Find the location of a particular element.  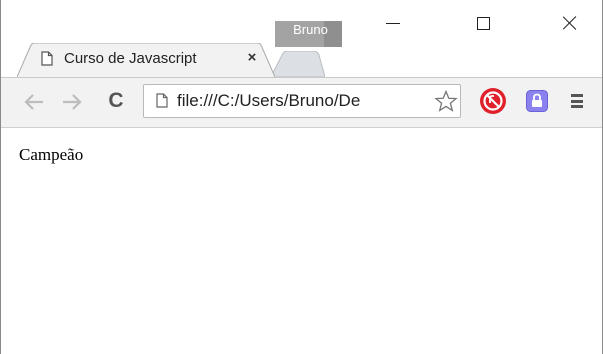

page-text: Campeão is located at coordinates (51, 154).